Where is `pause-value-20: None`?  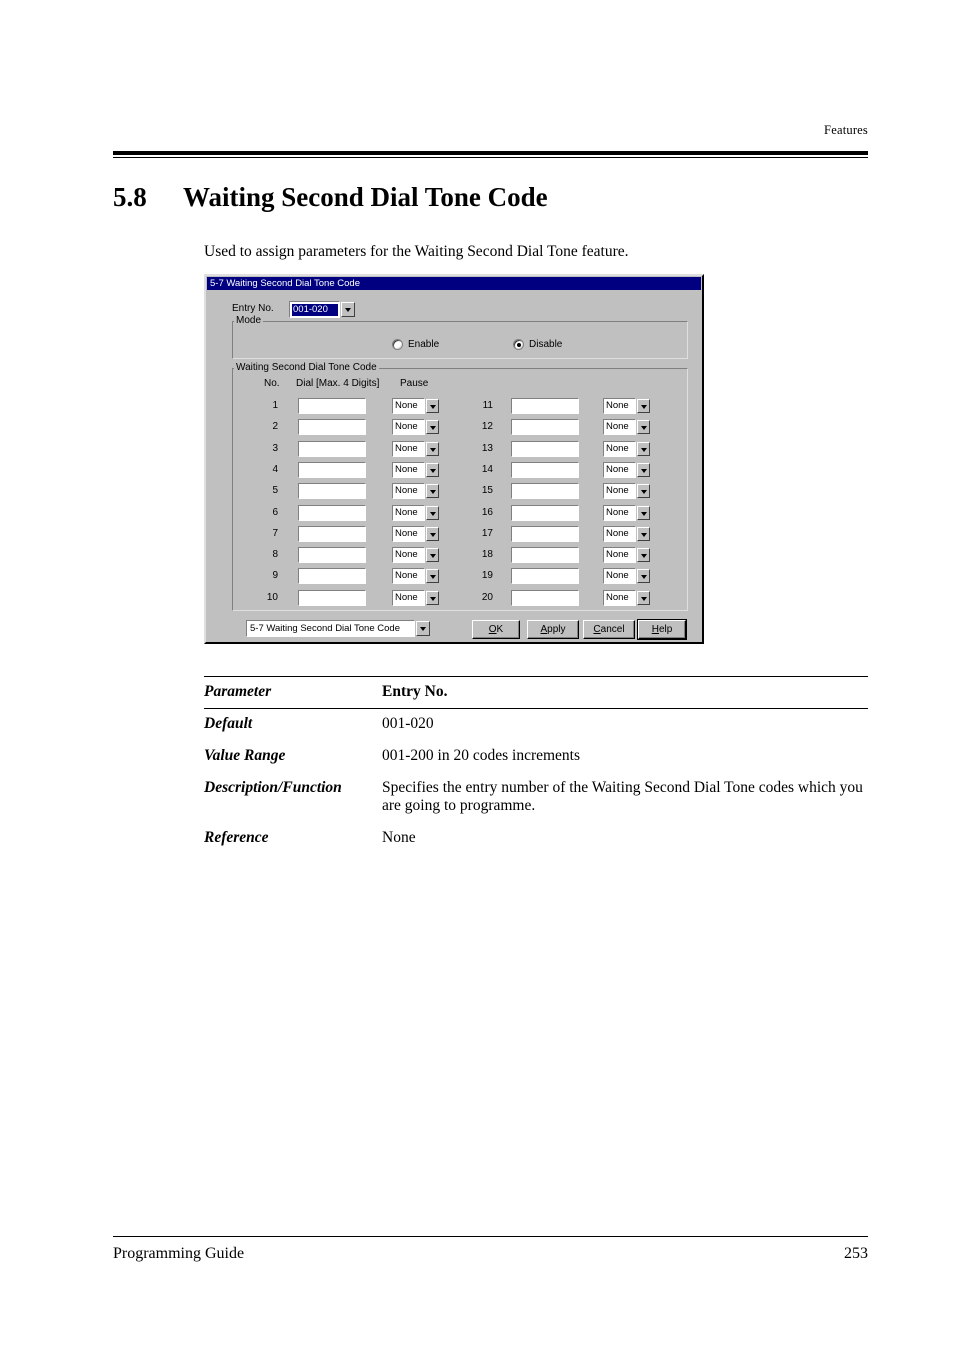
pause-value-20: None is located at coordinates (619, 597).